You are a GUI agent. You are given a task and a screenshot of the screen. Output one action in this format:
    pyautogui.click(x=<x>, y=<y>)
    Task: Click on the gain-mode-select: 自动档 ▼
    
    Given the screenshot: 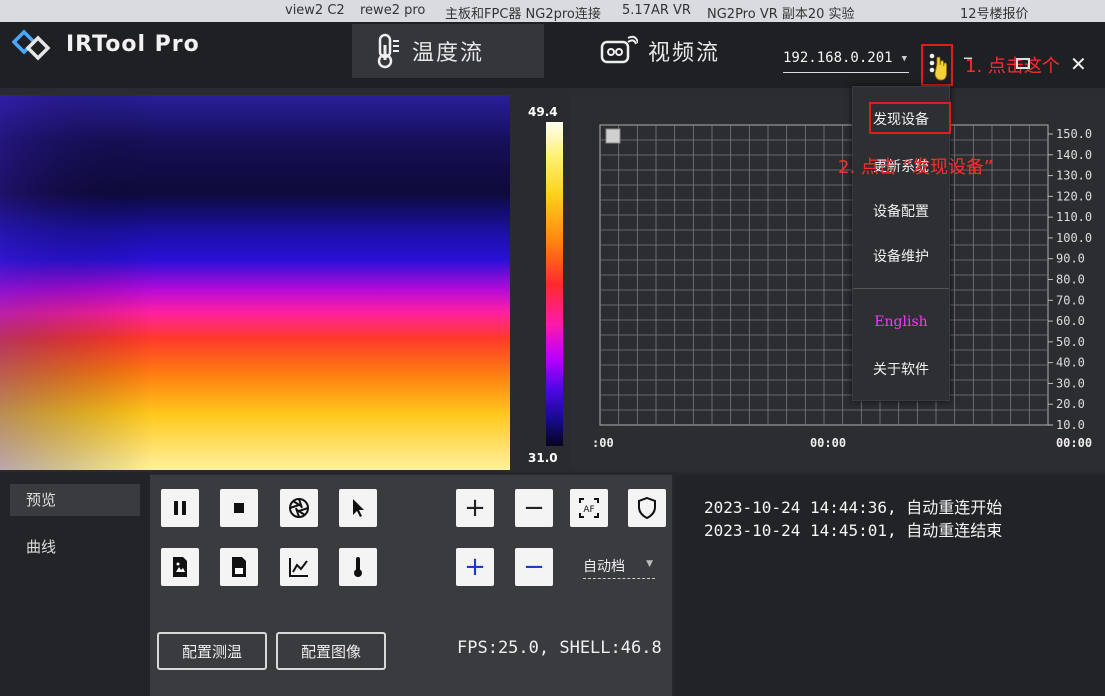 What is the action you would take?
    pyautogui.click(x=619, y=567)
    